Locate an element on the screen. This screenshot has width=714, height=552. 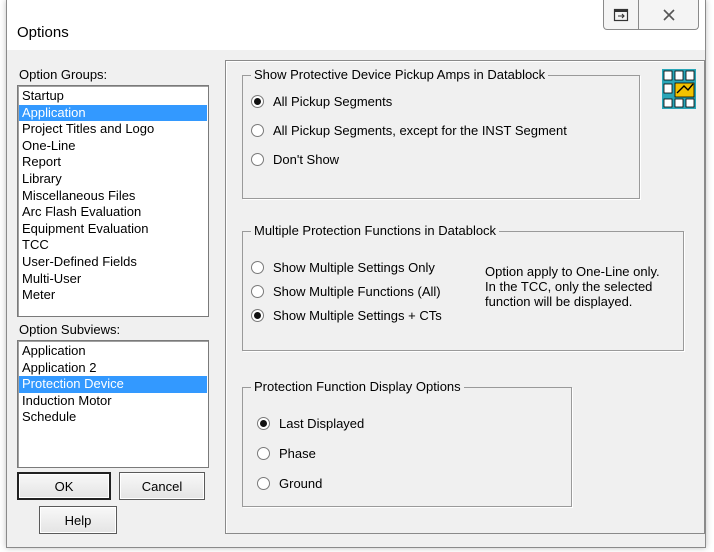
radio-label: Show Multiple Functions (All) is located at coordinates (357, 291).